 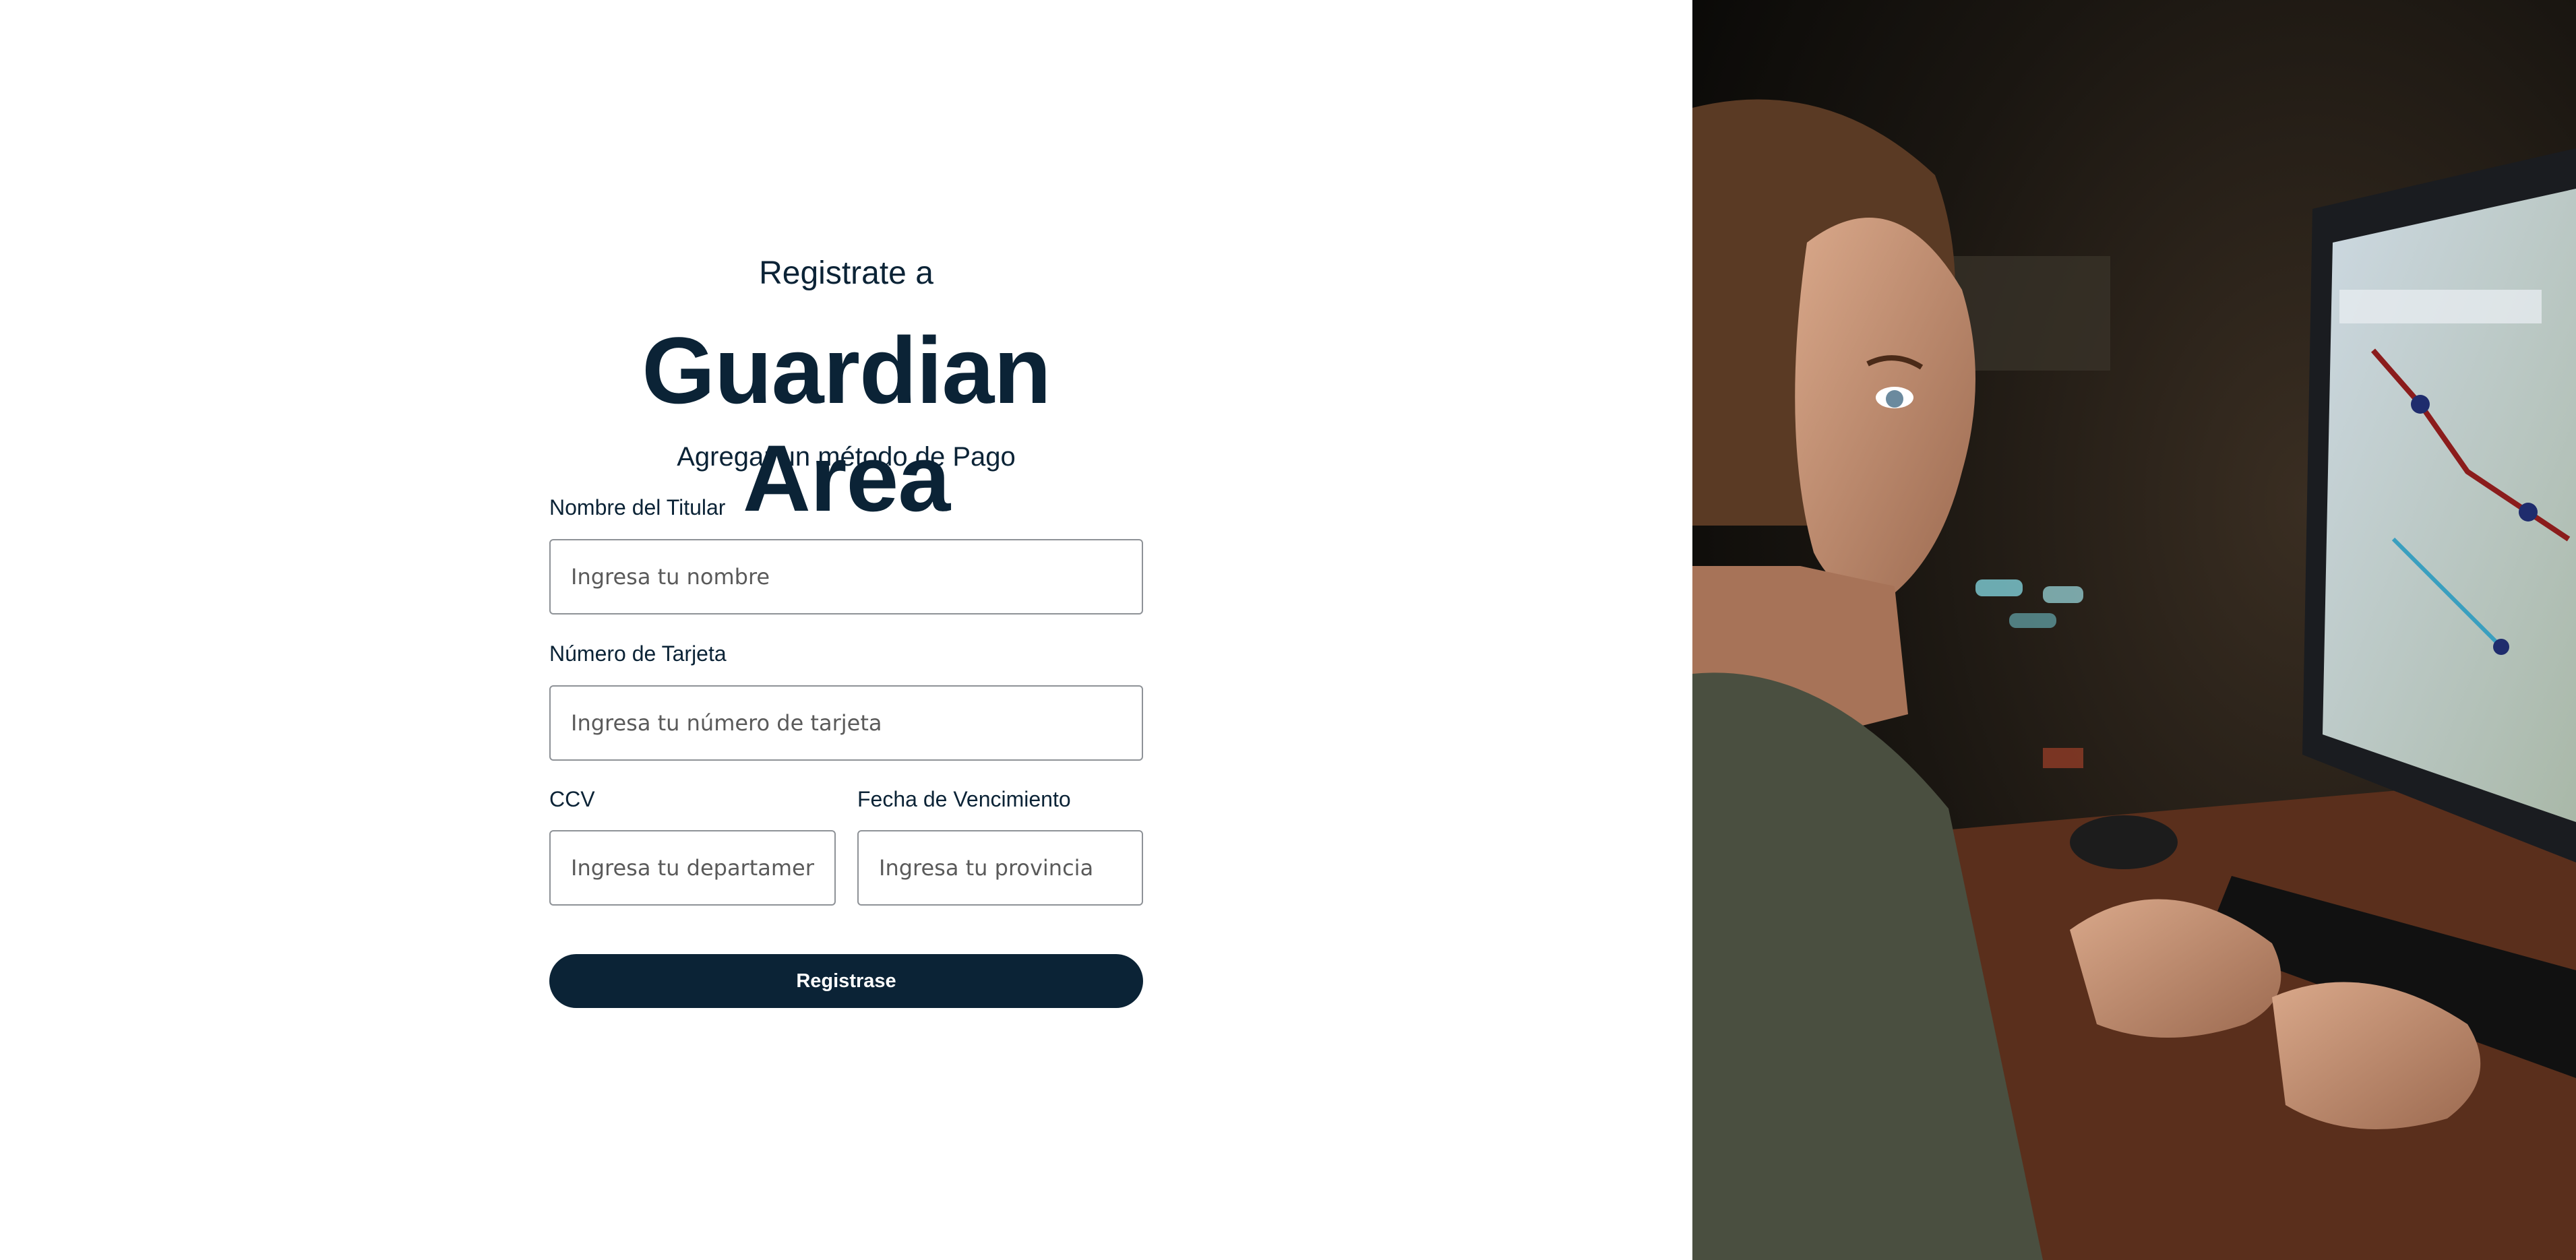 What do you see at coordinates (692, 868) in the screenshot?
I see `ccv-input` at bounding box center [692, 868].